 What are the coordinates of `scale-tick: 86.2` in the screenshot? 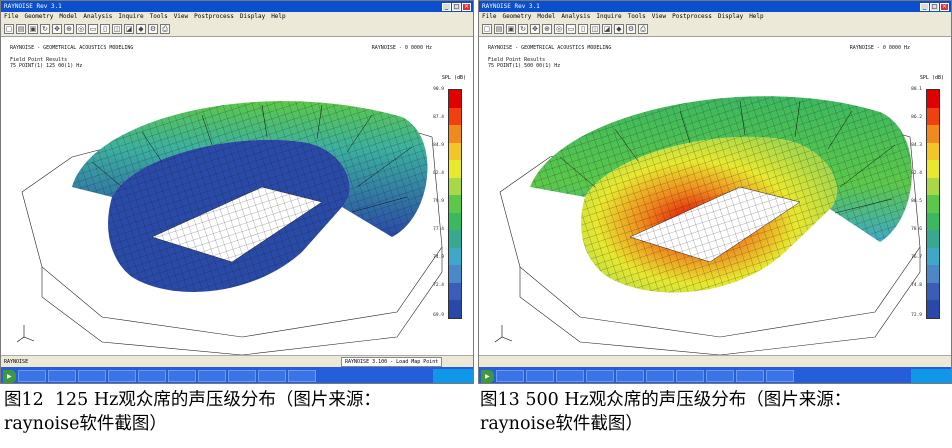 It's located at (916, 117).